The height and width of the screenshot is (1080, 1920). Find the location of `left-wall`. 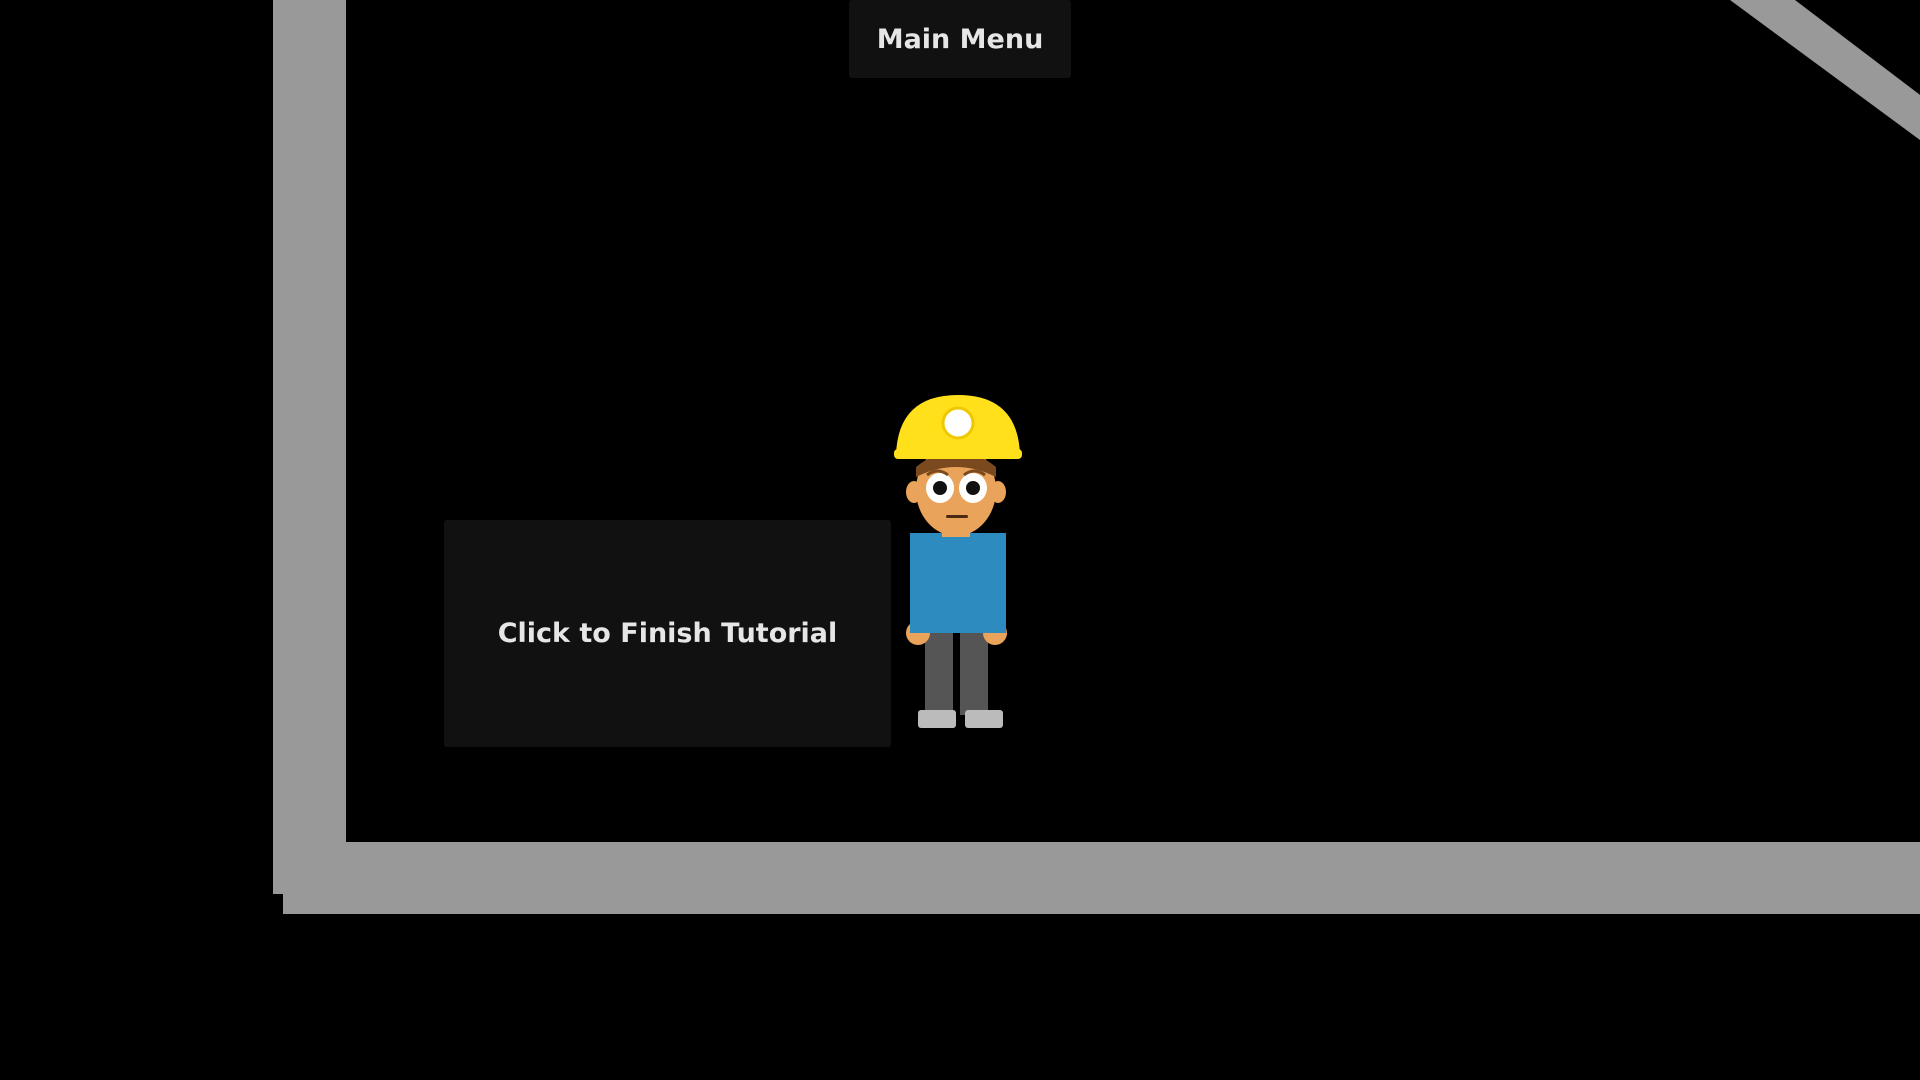

left-wall is located at coordinates (309, 447).